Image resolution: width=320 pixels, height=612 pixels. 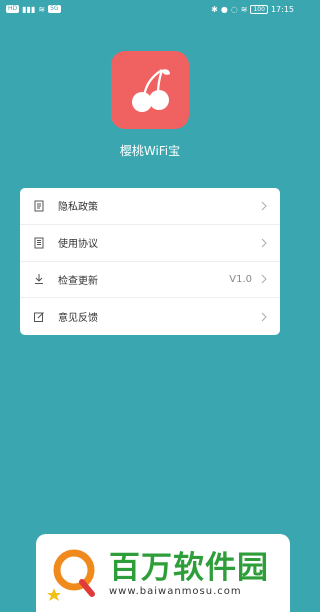 What do you see at coordinates (78, 245) in the screenshot?
I see `menu-label: 使用协议` at bounding box center [78, 245].